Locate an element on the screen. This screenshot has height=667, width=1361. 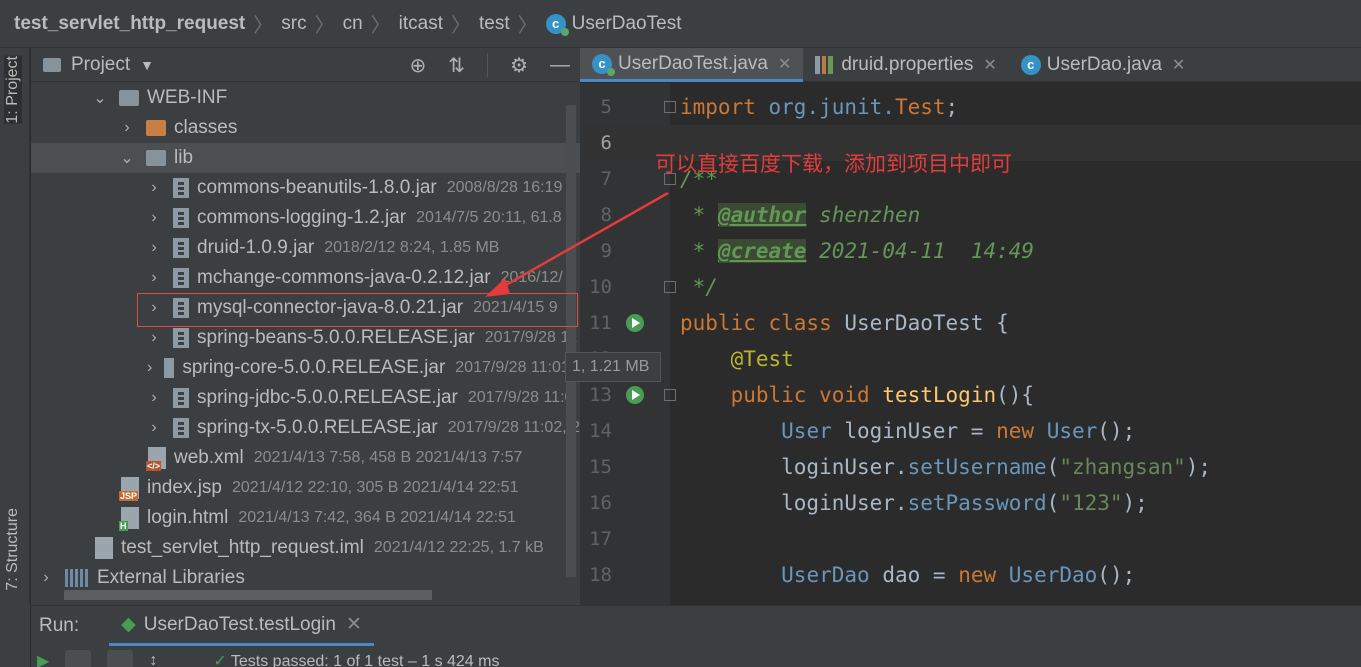
breadcrumb-src: src is located at coordinates (293, 24).